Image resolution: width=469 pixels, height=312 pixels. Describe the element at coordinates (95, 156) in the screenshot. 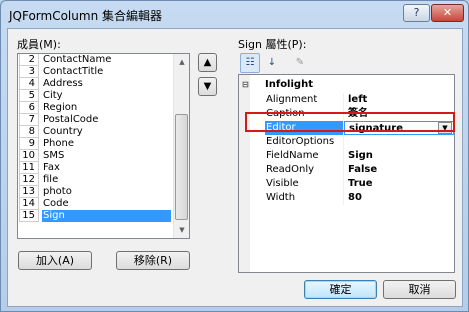

I see `list-item: 10 SMS` at that location.